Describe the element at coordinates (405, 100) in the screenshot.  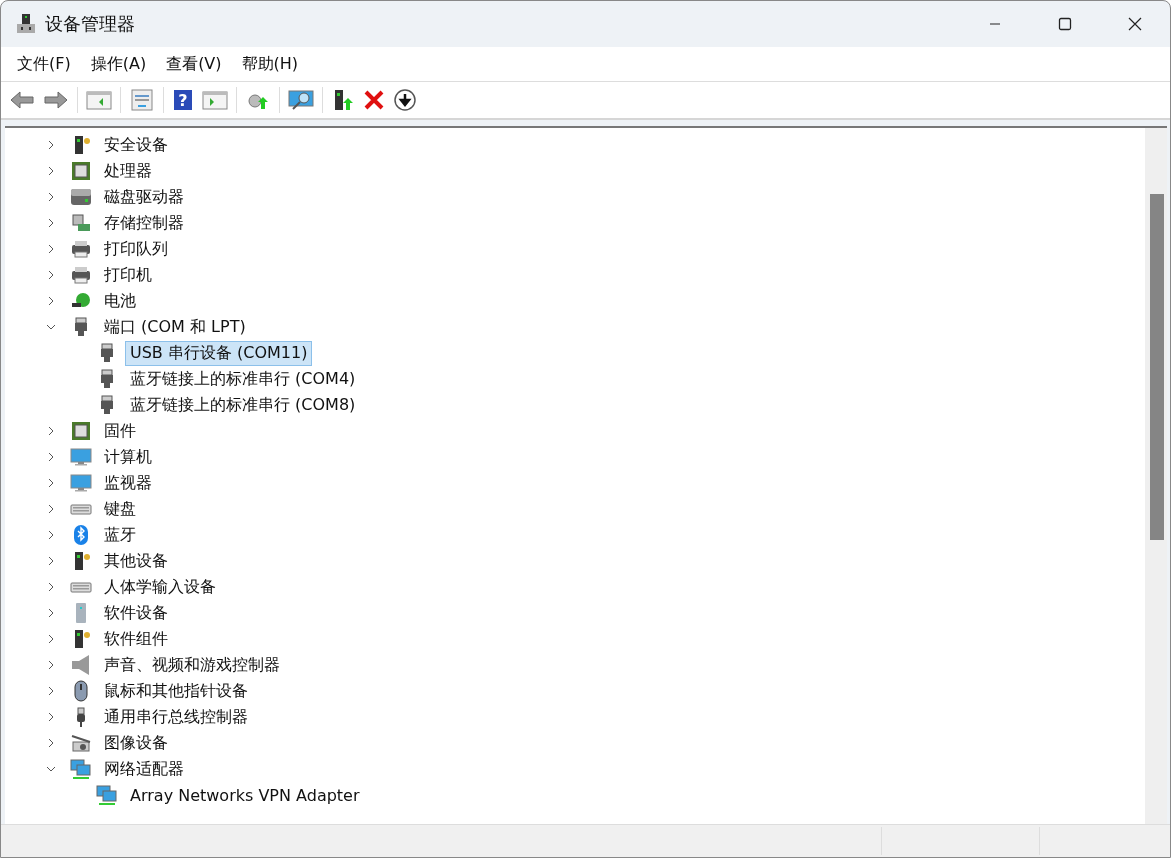
I see `download-icon` at that location.